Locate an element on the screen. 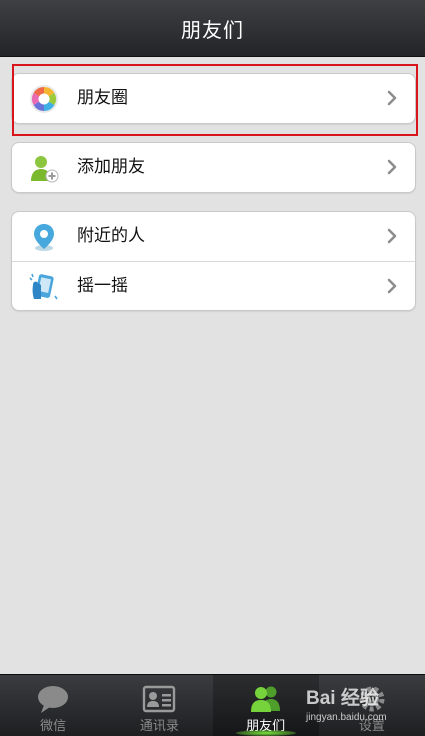 The image size is (425, 736). contacts-card-icon is located at coordinates (159, 699).